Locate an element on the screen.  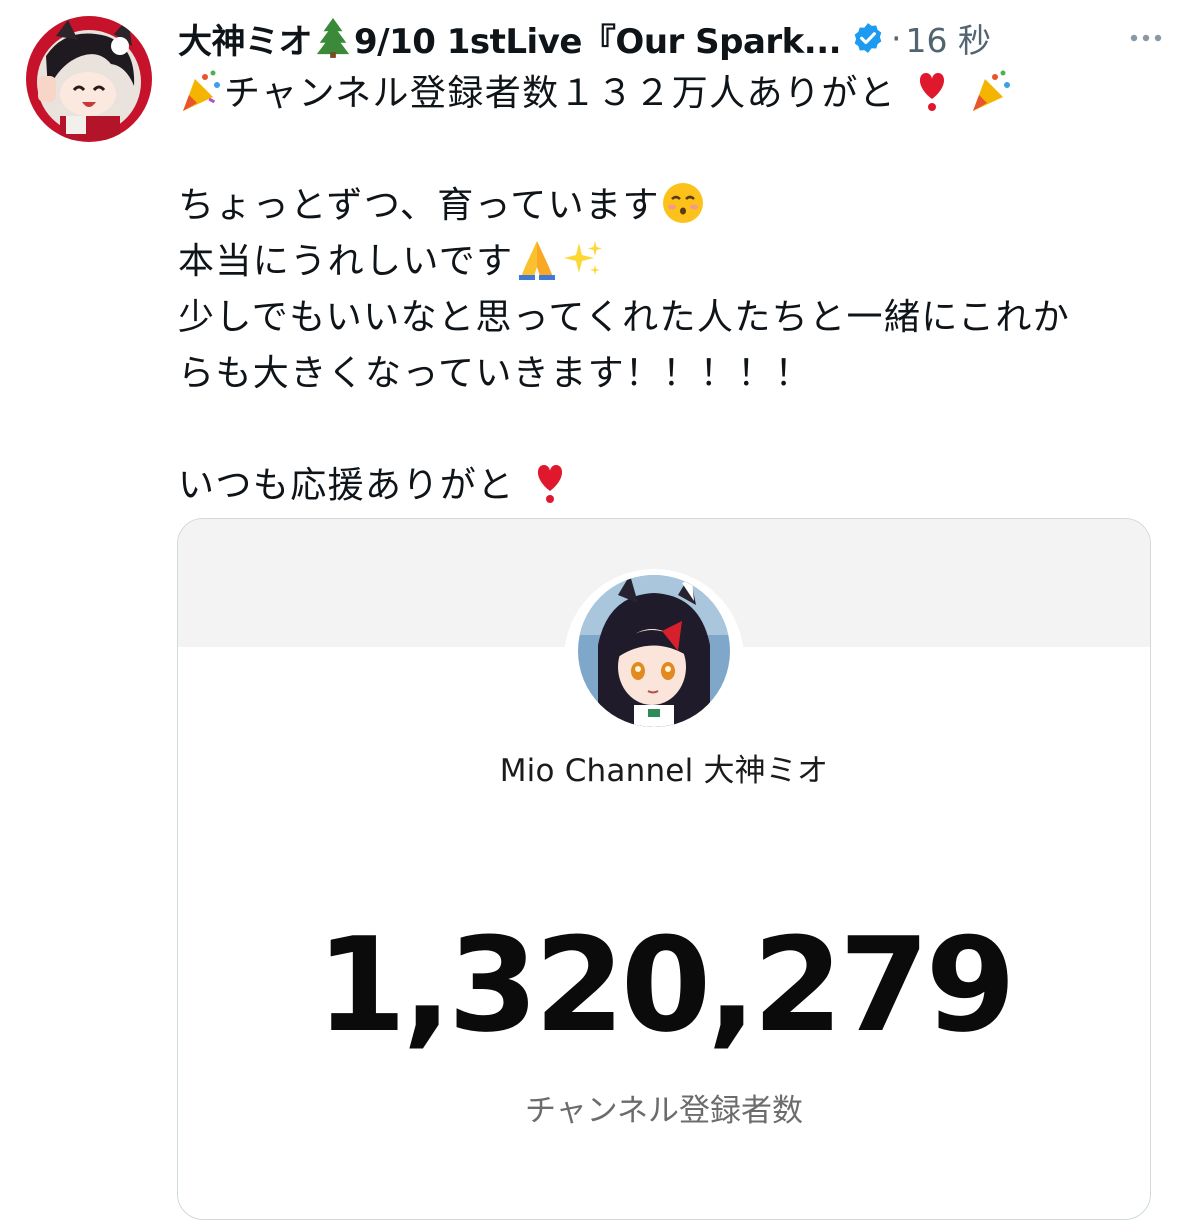
tweet-header: 大神ミオ 9/10 1stLive『Our Spark... · 16 秒 is located at coordinates (673, 38).